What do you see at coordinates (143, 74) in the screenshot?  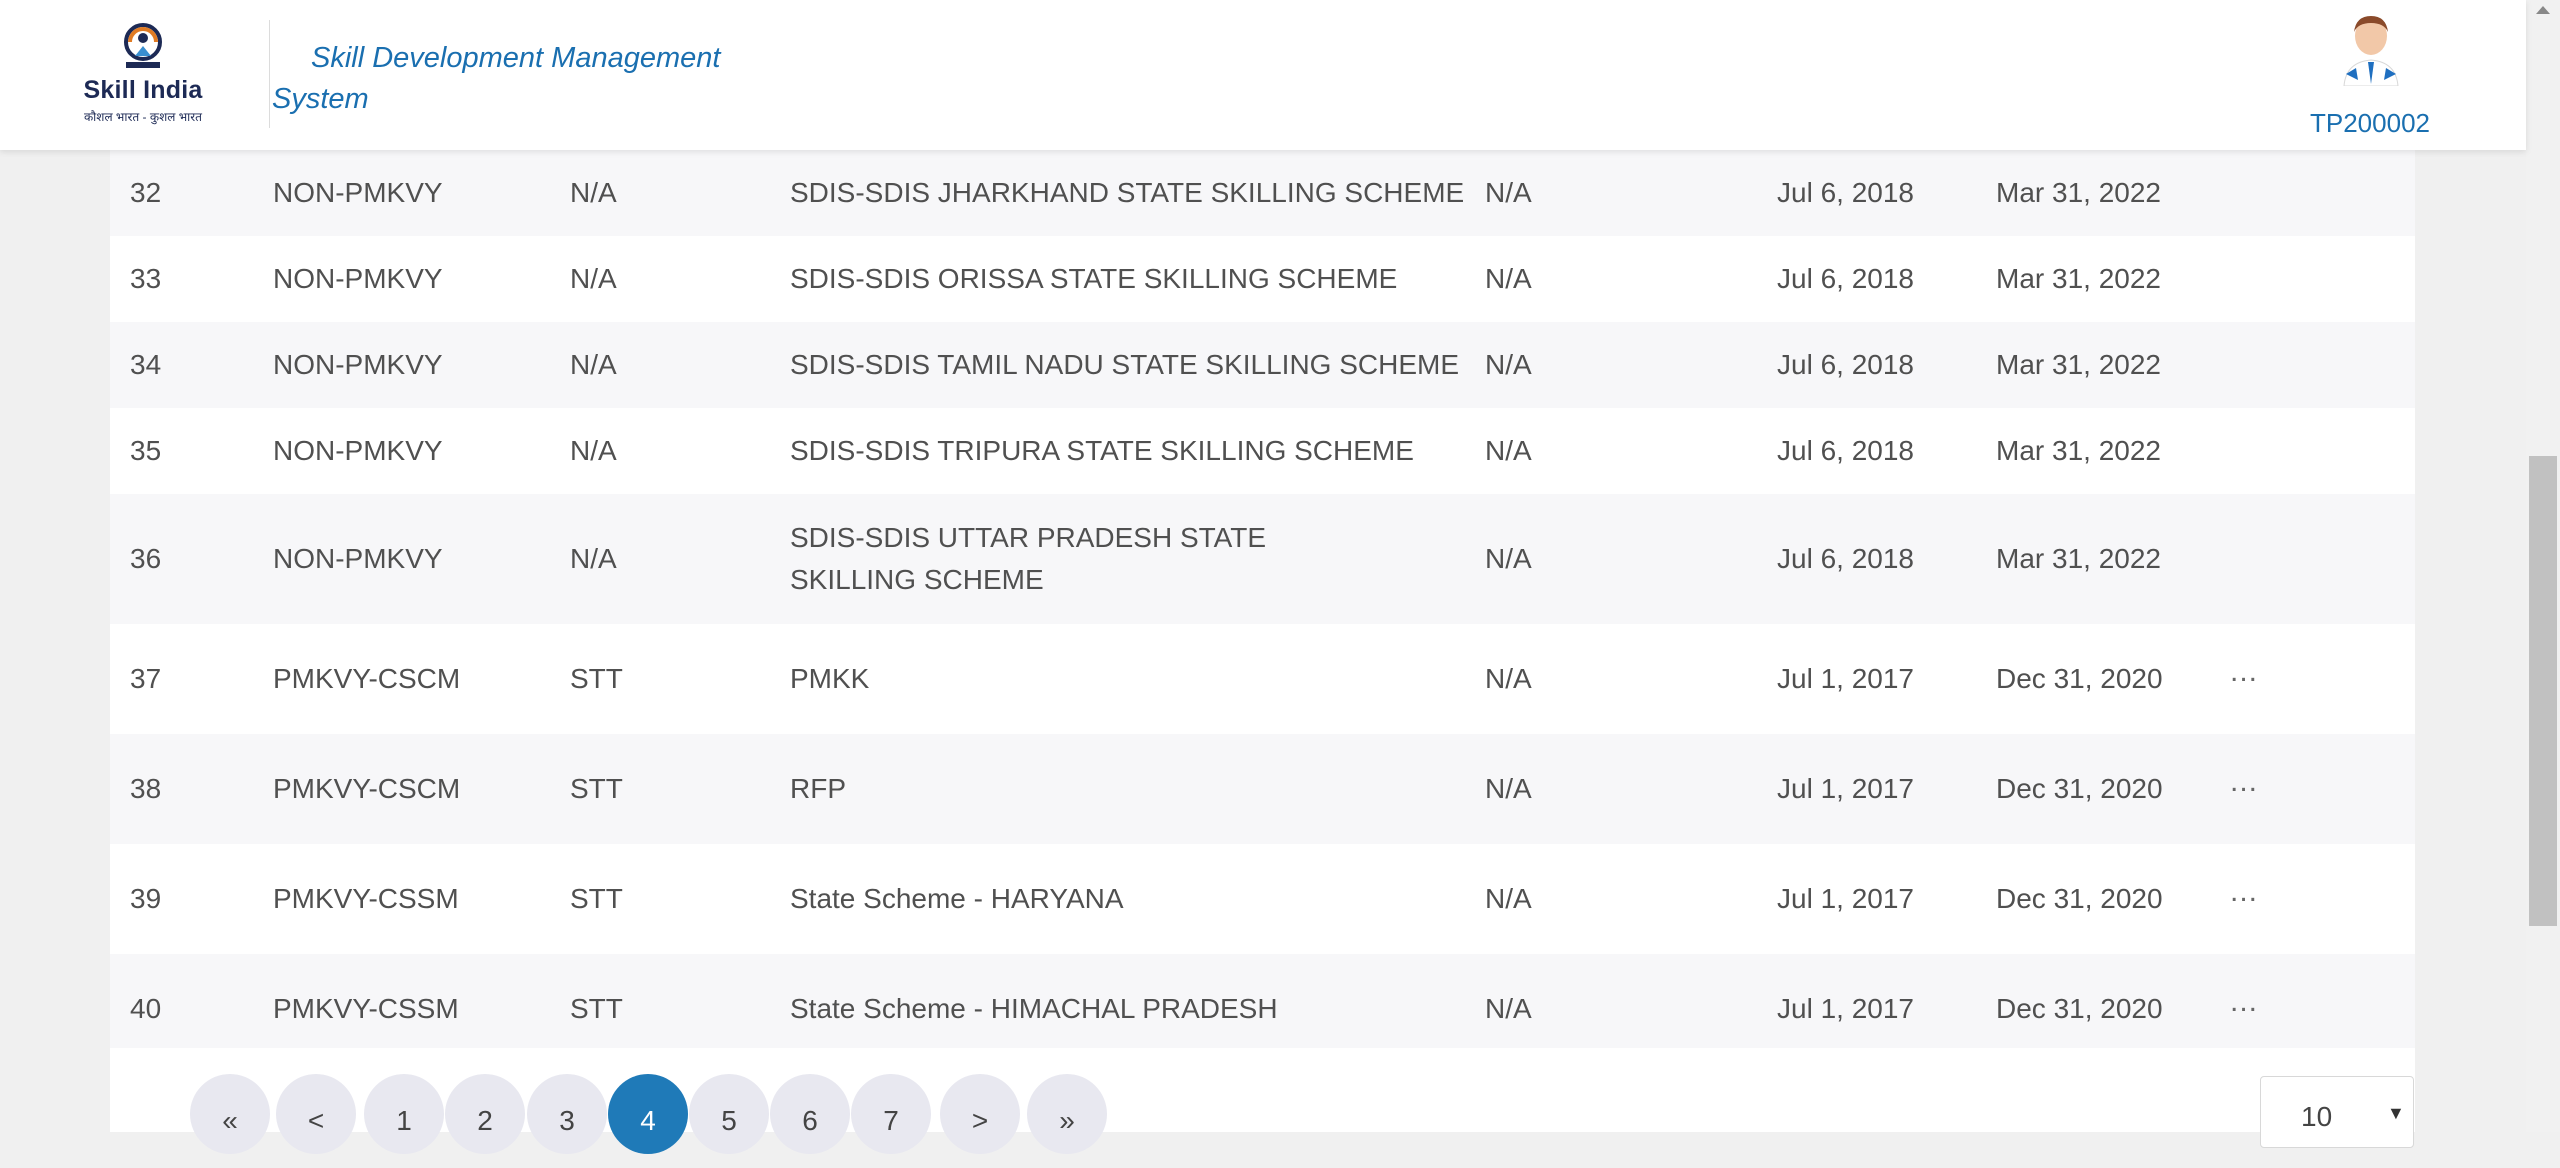 I see `skill-india-logo: Skill India कौशल भारत - कुशल भारत` at bounding box center [143, 74].